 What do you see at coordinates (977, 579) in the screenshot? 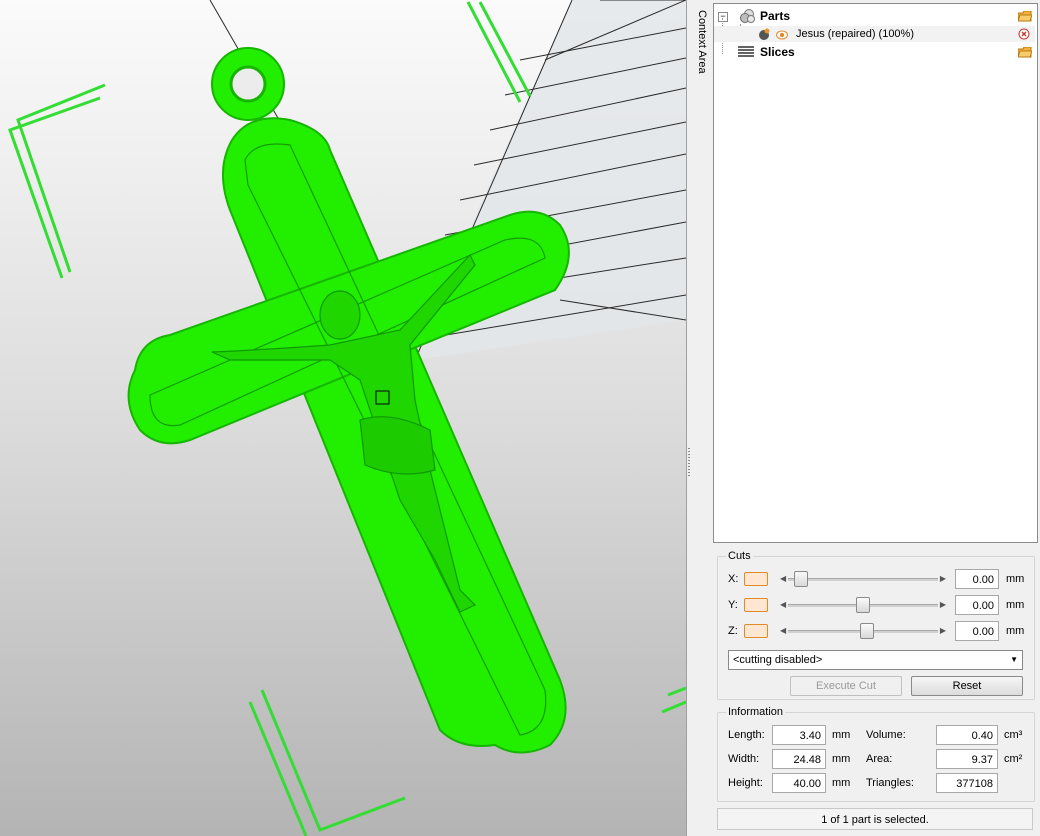
I see `cut-x-input: 0.00` at bounding box center [977, 579].